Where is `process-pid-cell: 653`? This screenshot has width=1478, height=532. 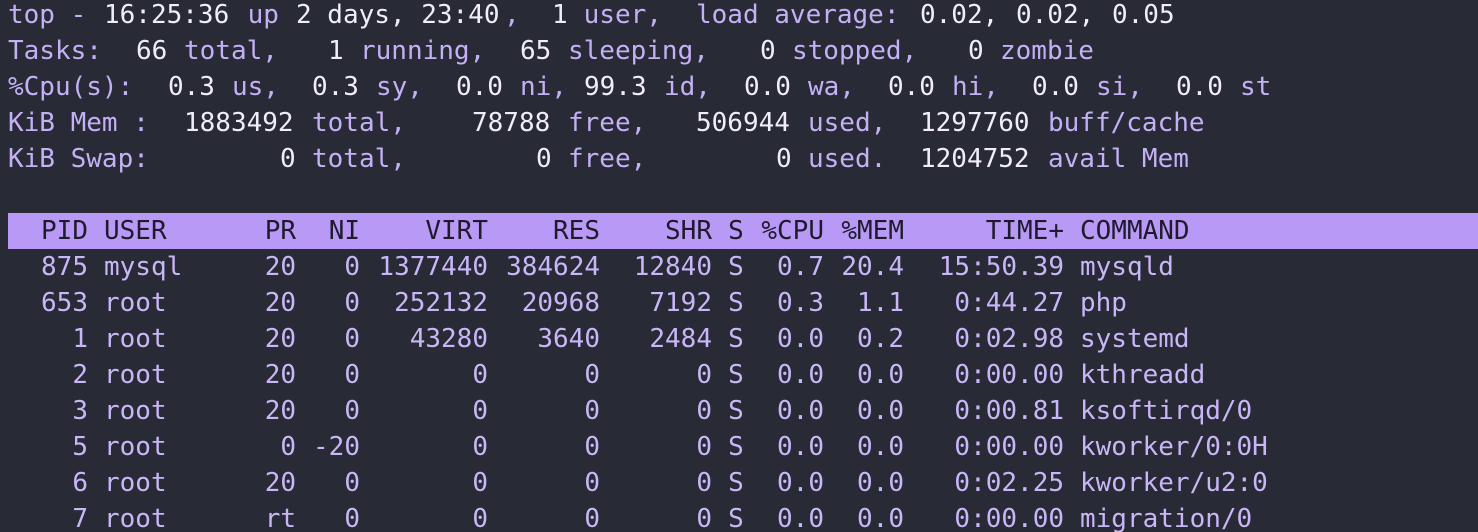 process-pid-cell: 653 is located at coordinates (64, 303).